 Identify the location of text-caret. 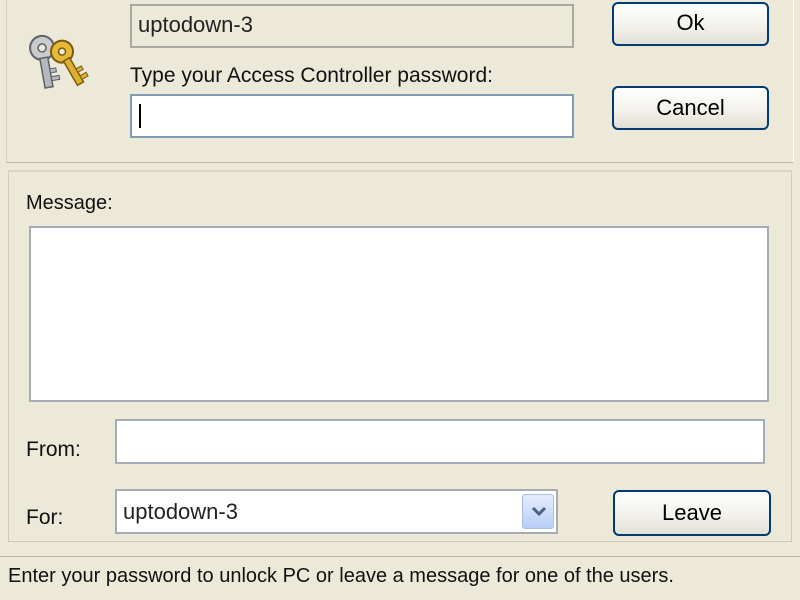
(140, 116).